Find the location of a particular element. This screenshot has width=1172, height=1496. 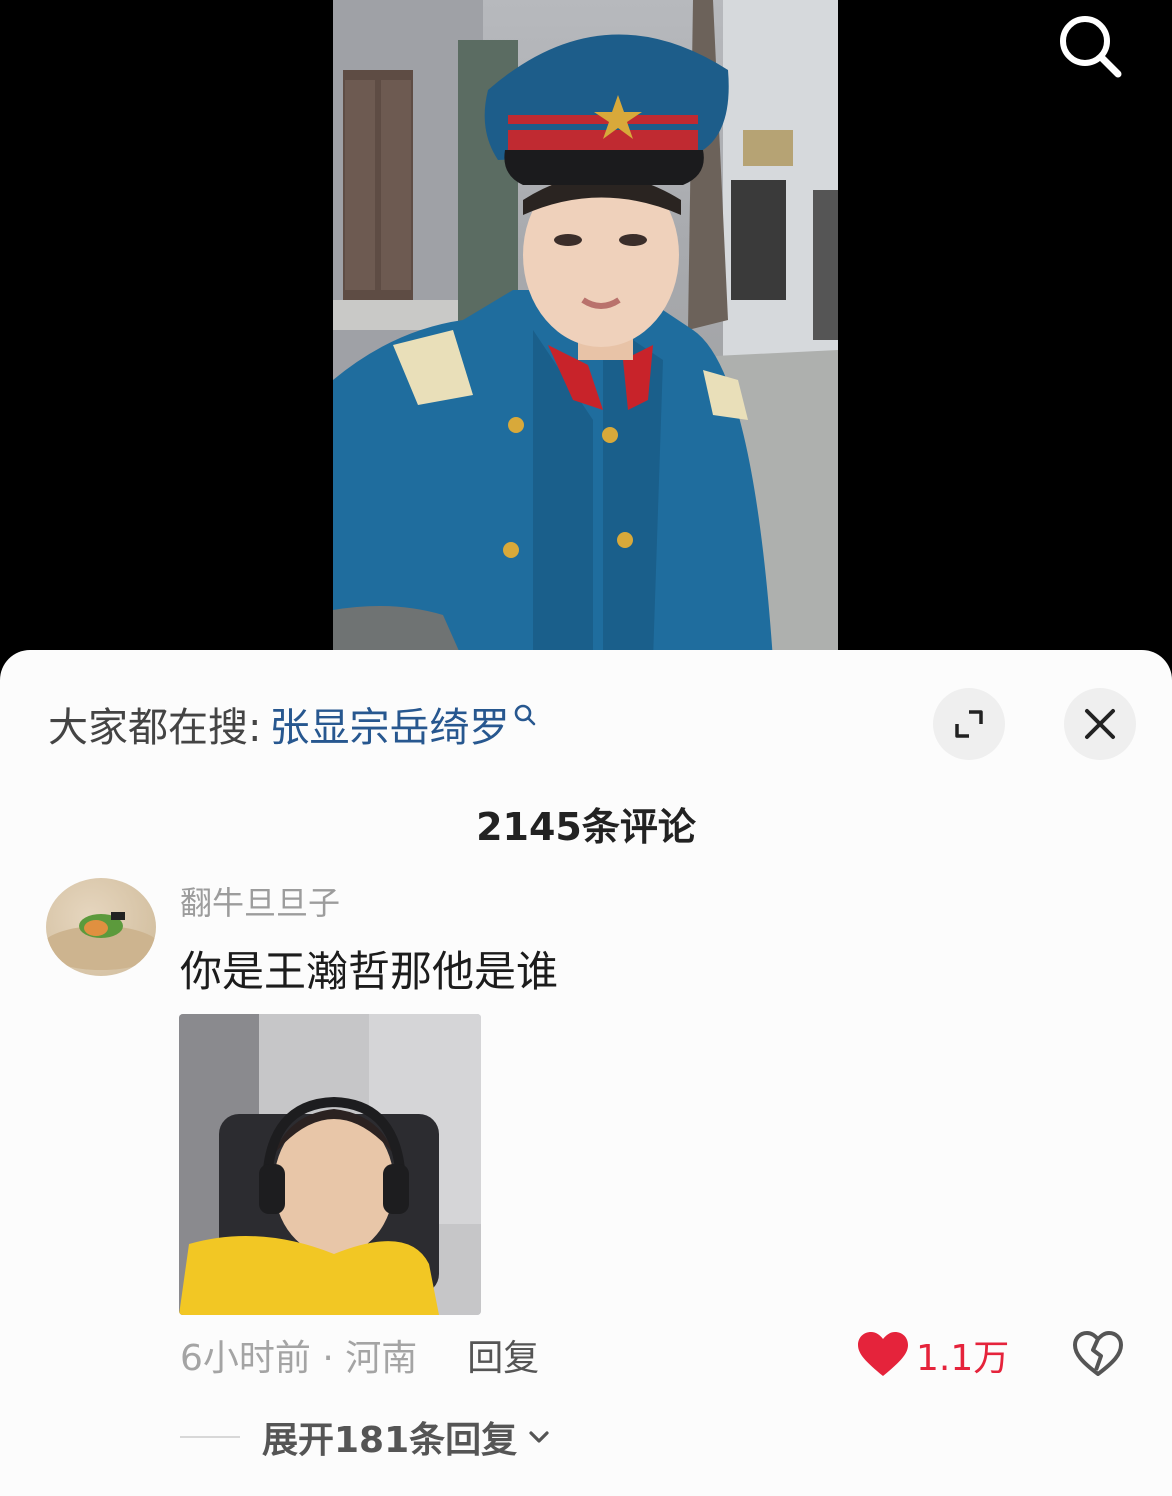

comment-meta: 6小时前 · 河南 回复 is located at coordinates (359, 1355).